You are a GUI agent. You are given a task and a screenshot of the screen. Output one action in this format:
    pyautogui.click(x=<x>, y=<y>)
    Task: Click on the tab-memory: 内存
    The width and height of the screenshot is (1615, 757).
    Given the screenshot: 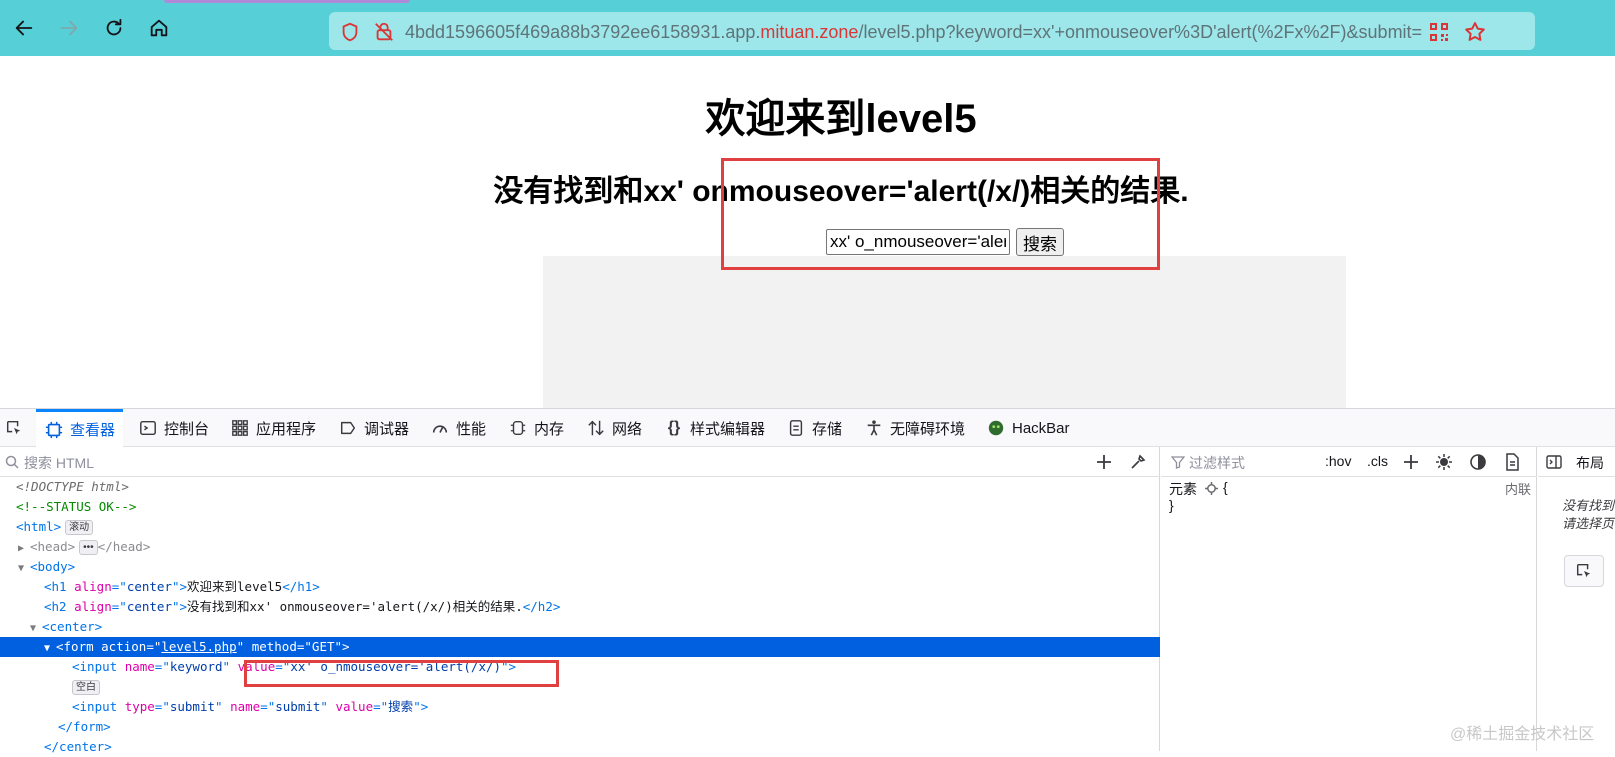 What is the action you would take?
    pyautogui.click(x=536, y=428)
    